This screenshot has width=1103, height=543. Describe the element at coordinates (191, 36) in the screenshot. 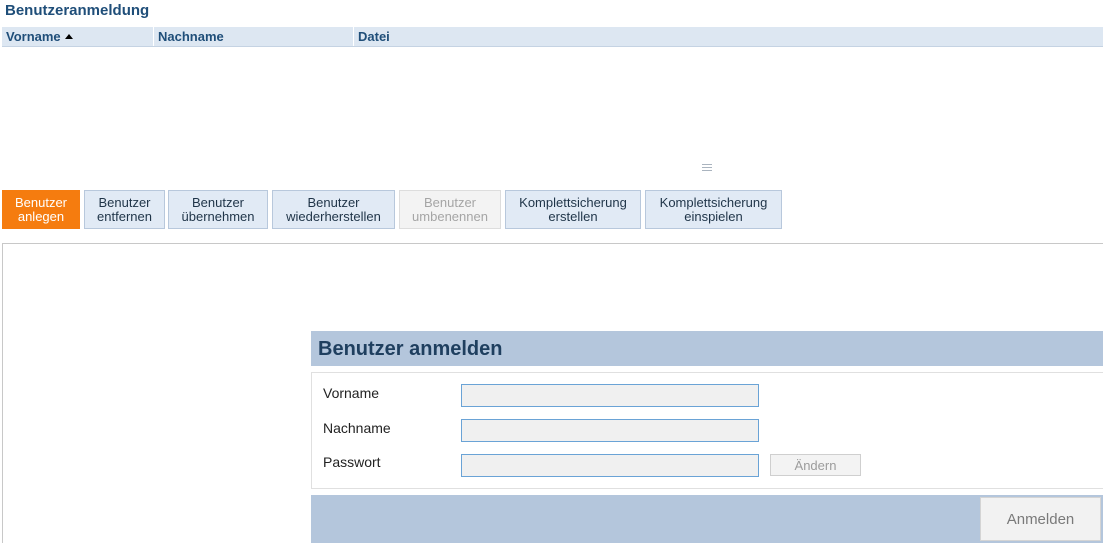

I see `column-label: Nachname` at that location.